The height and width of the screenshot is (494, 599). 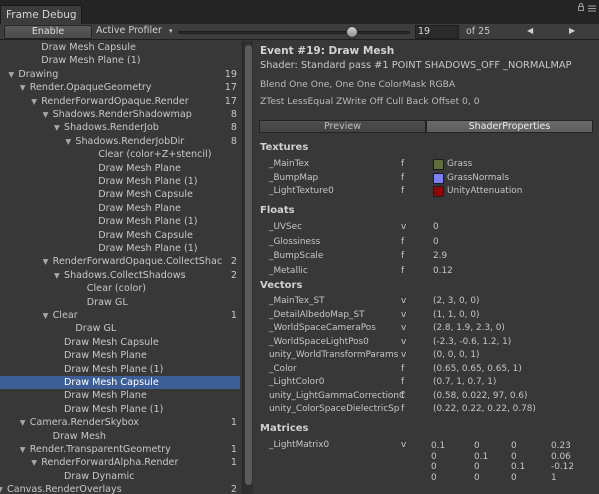 What do you see at coordinates (299, 12) in the screenshot?
I see `window-titlebar: Frame Debug` at bounding box center [299, 12].